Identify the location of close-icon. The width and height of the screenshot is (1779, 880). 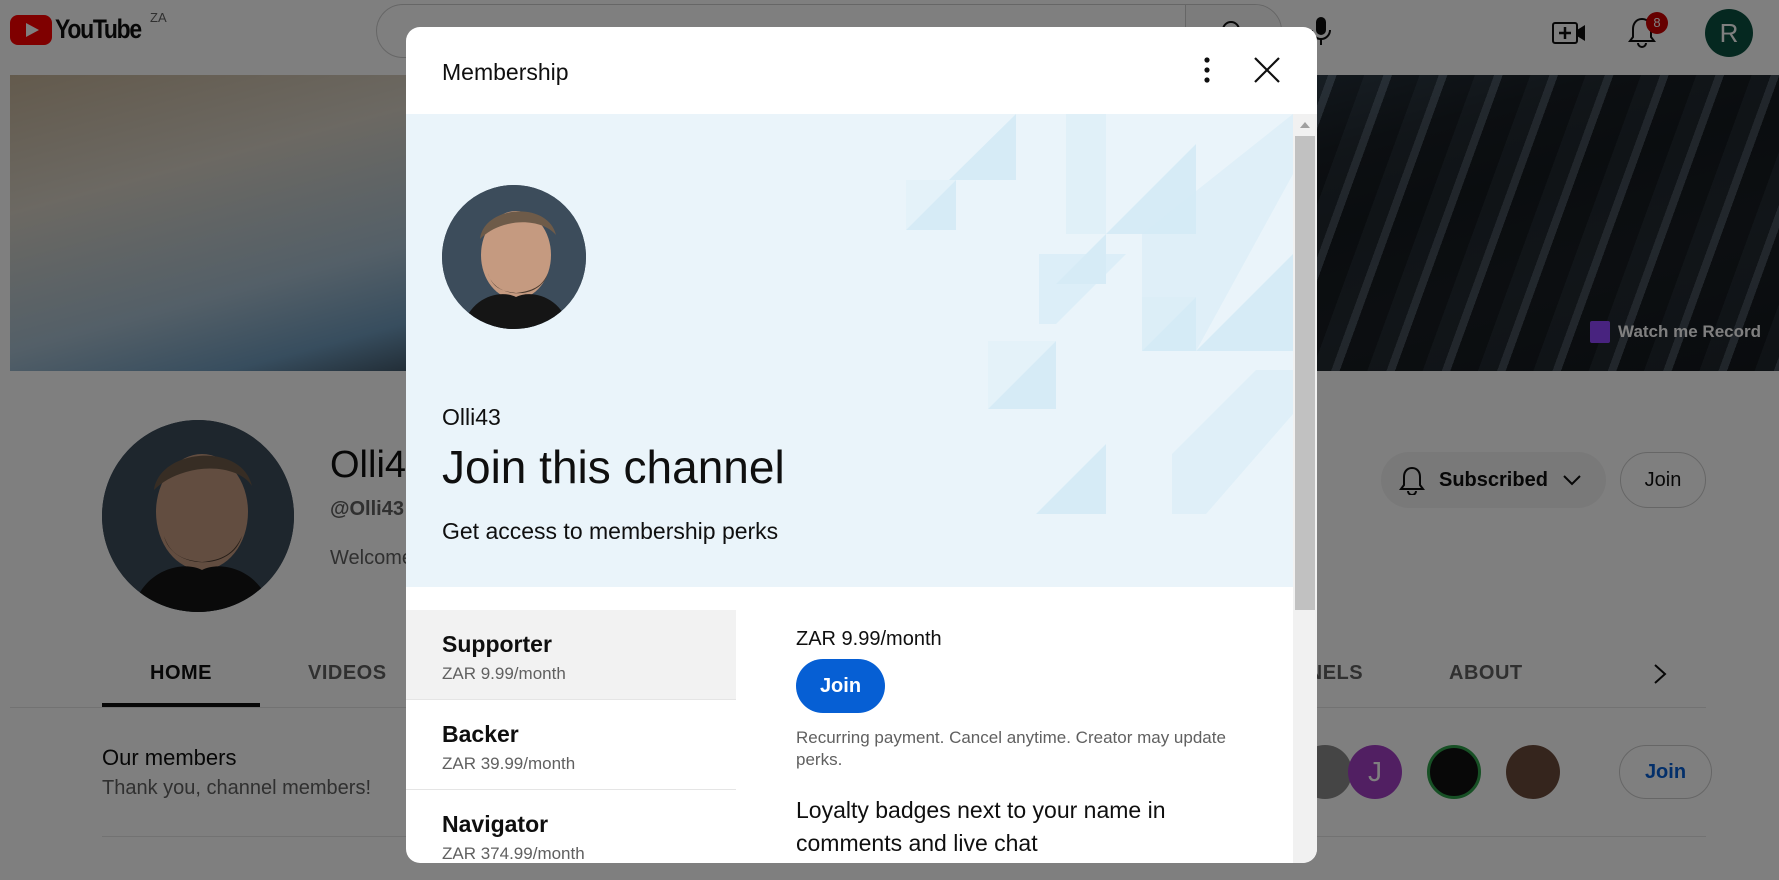
(1267, 70).